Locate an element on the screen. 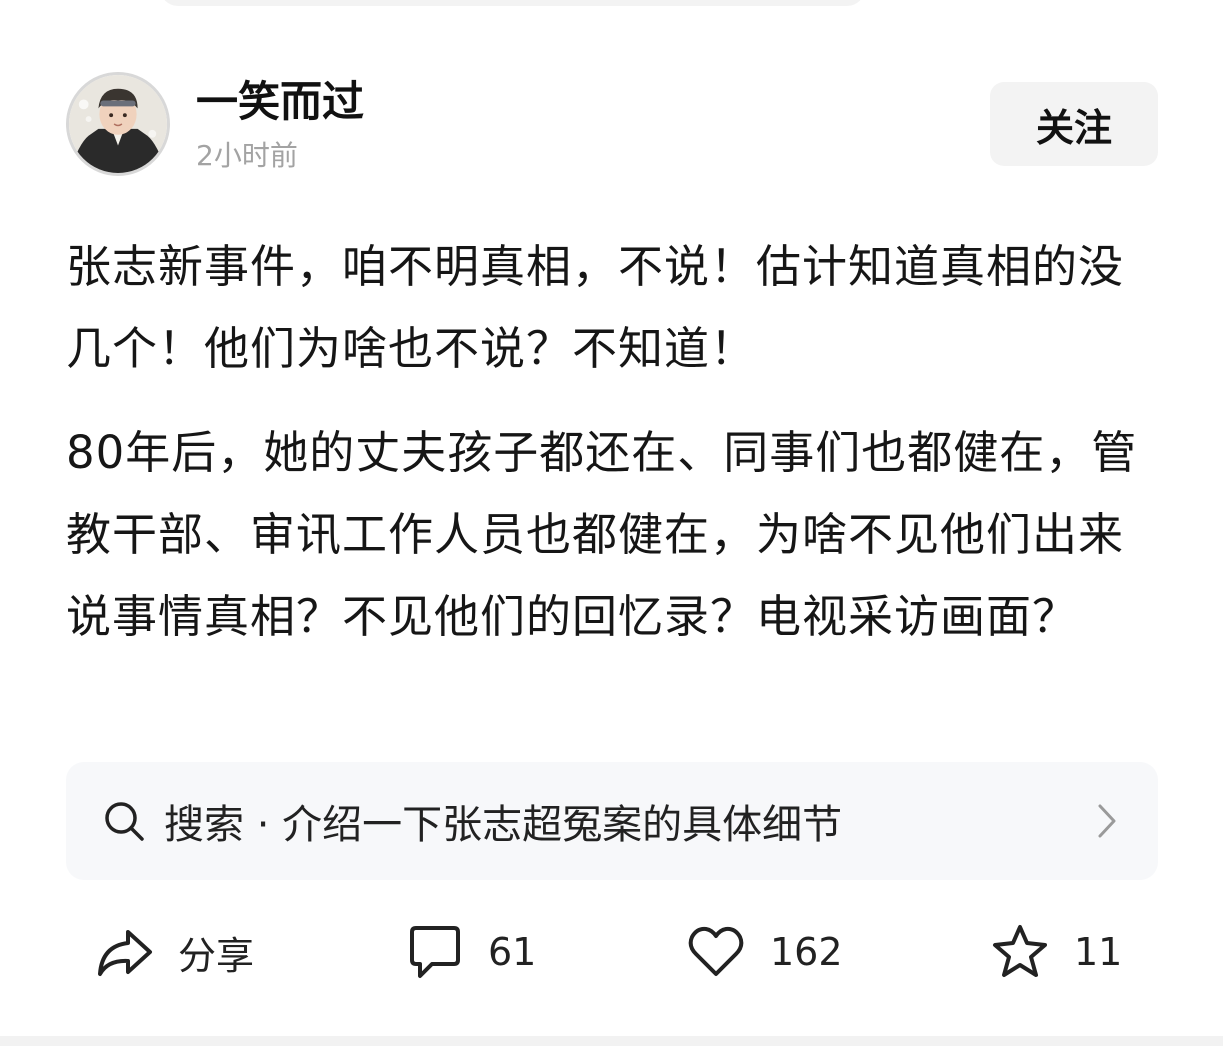  comment-icon is located at coordinates (435, 952).